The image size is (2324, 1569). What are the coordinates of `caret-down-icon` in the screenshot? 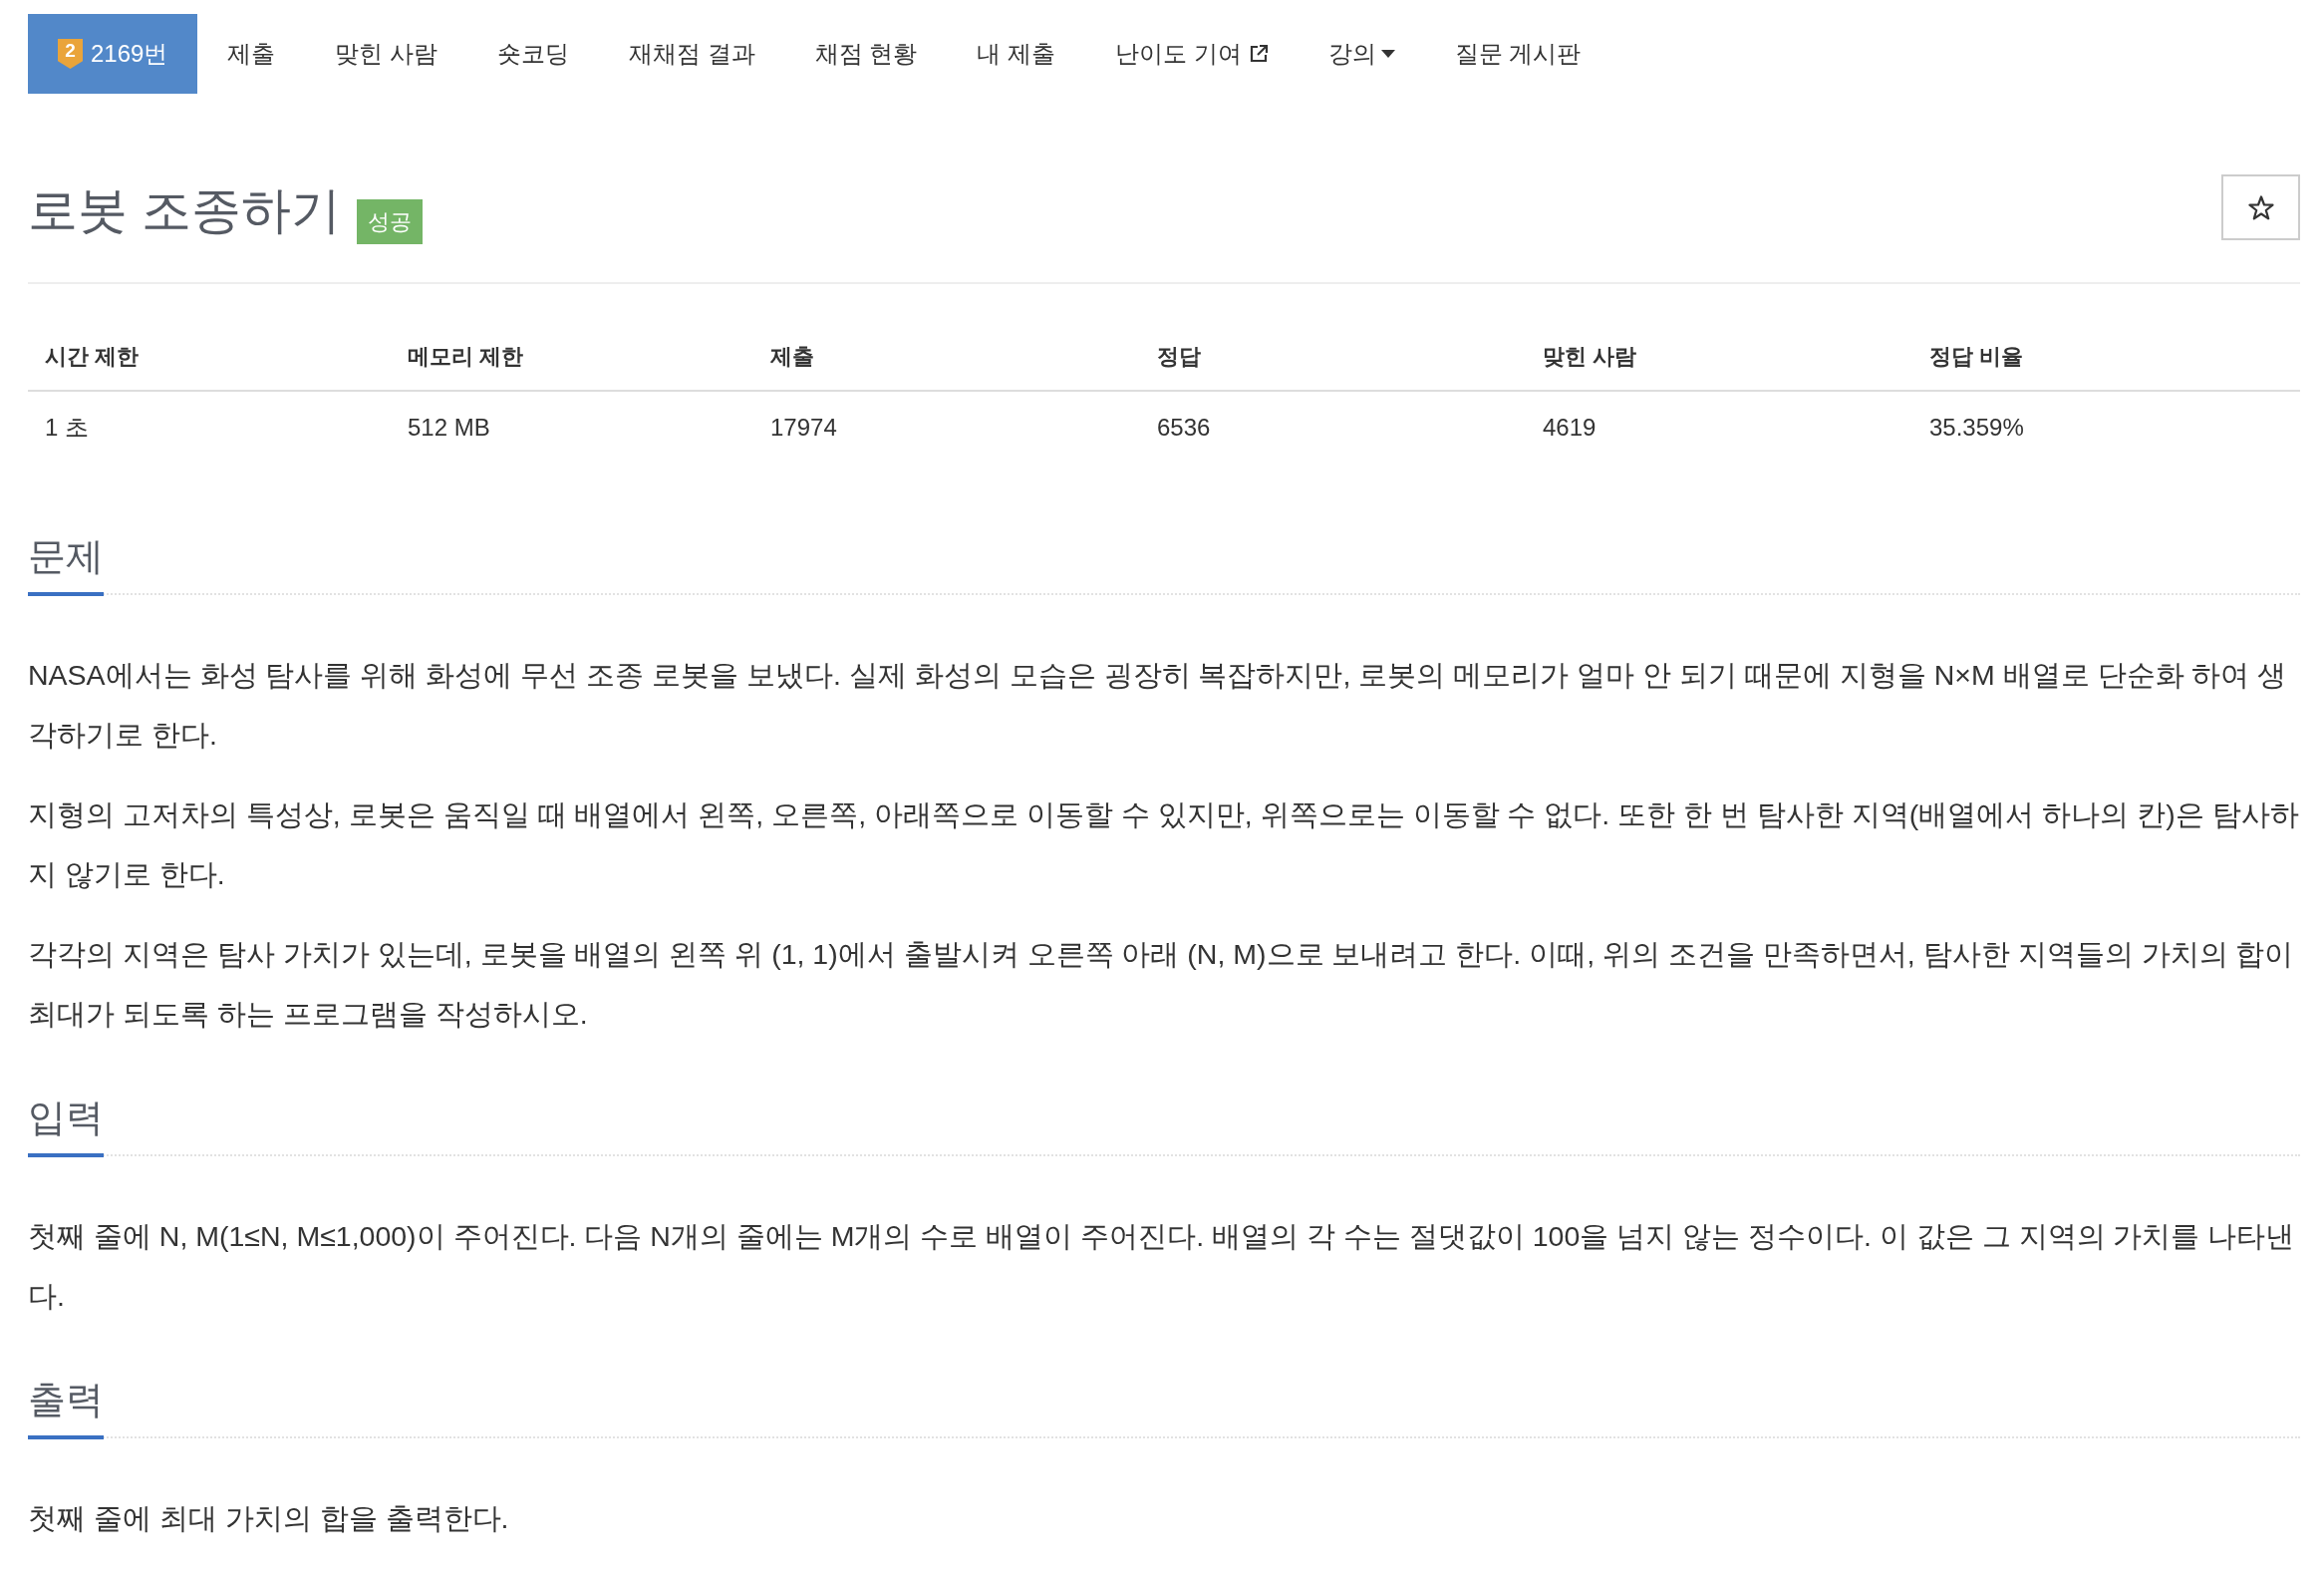 It's located at (1387, 54).